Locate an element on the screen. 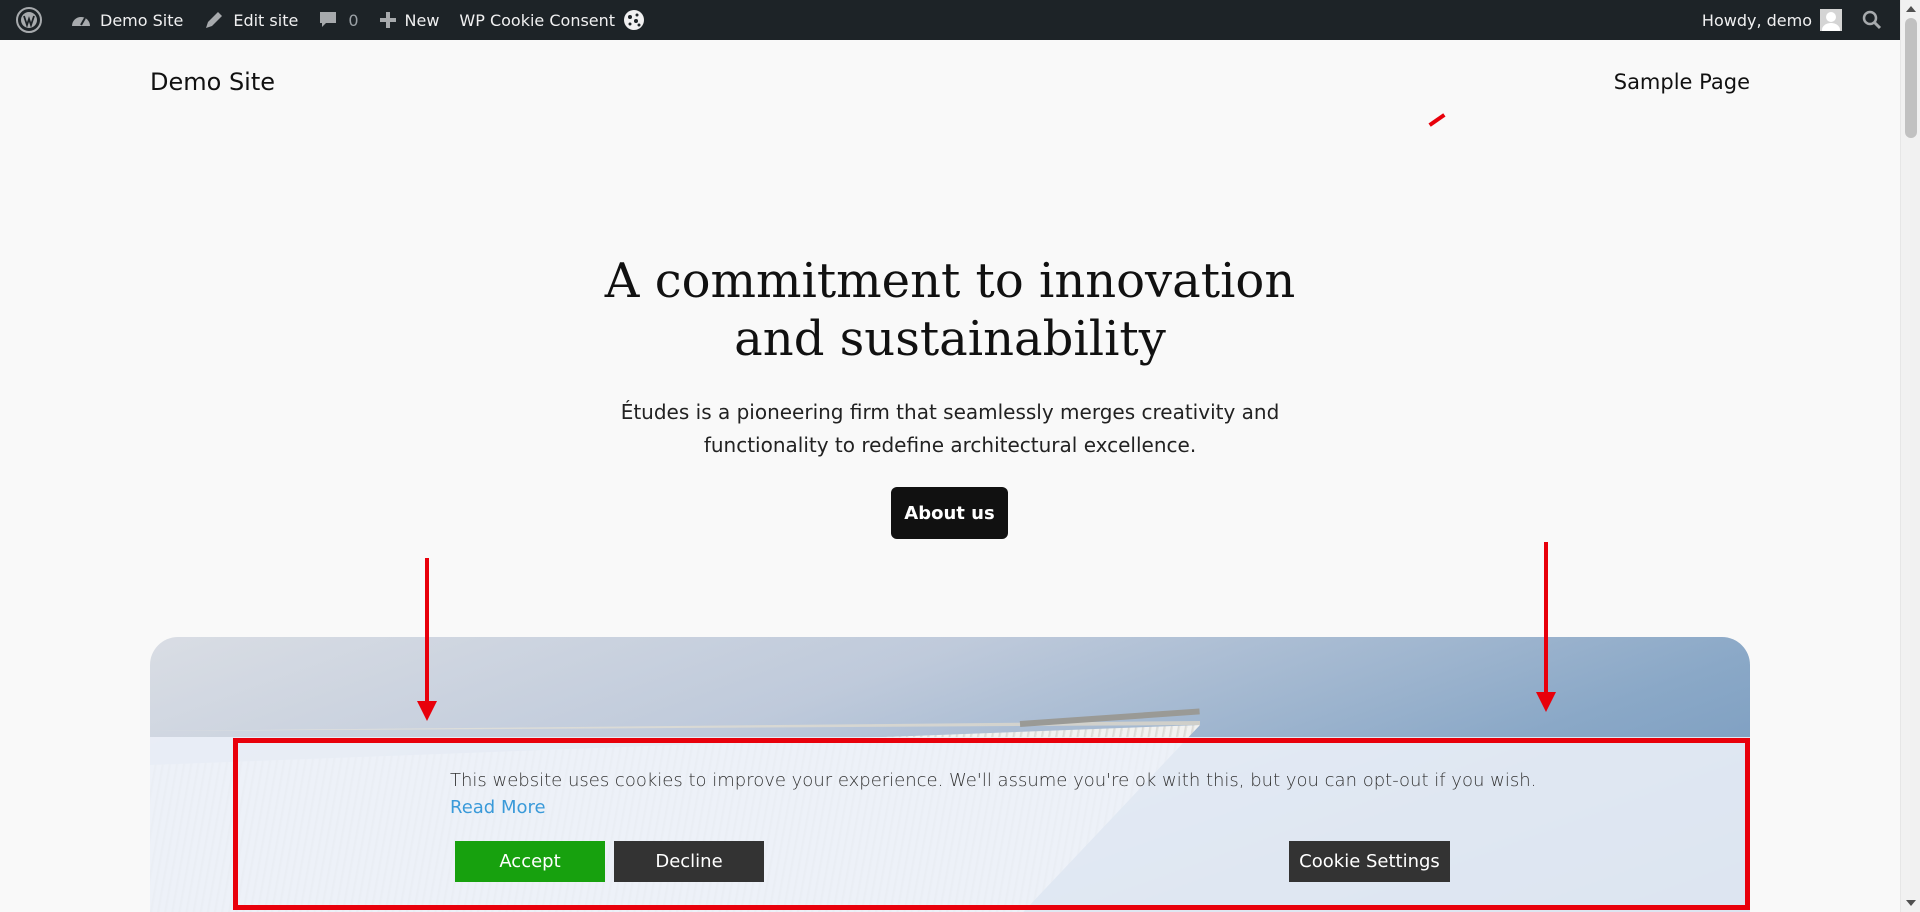 The height and width of the screenshot is (912, 1920). hero-title-line-2: and sustainability is located at coordinates (950, 339).